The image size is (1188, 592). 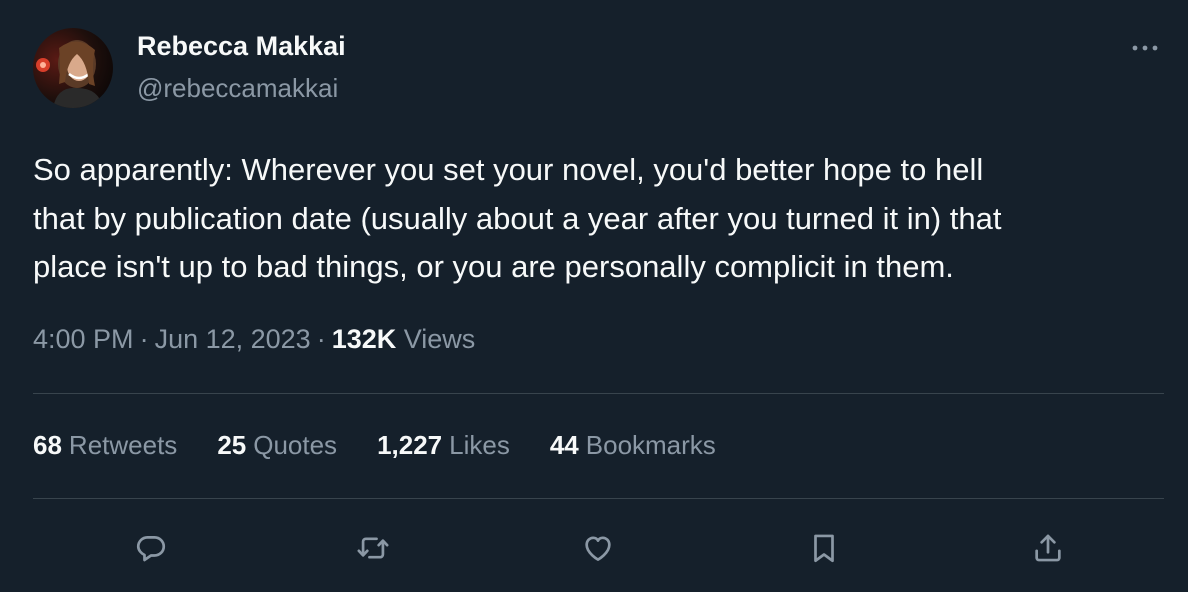 I want to click on reply-icon, so click(x=151, y=549).